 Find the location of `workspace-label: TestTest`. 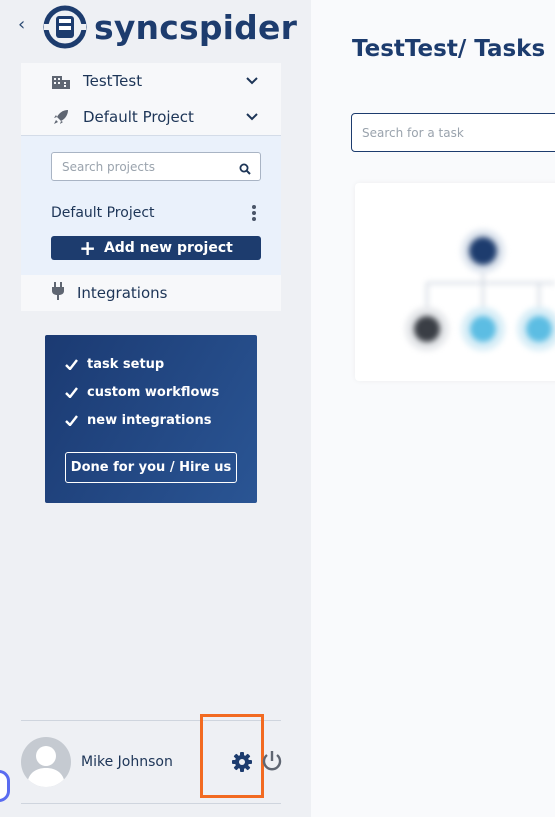

workspace-label: TestTest is located at coordinates (113, 81).